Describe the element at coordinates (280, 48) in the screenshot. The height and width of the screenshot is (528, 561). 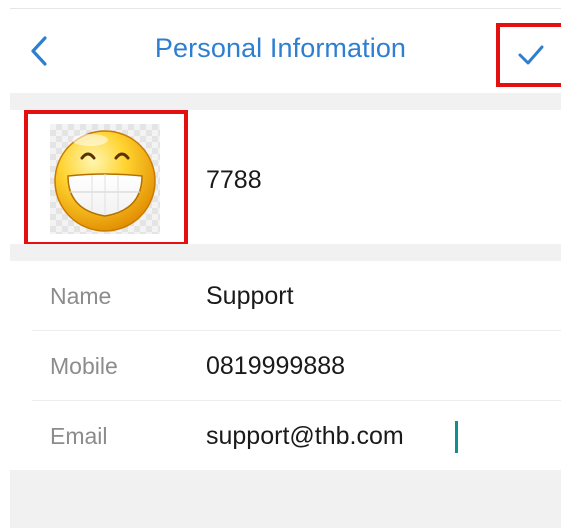
I see `page-title: Personal Information` at that location.